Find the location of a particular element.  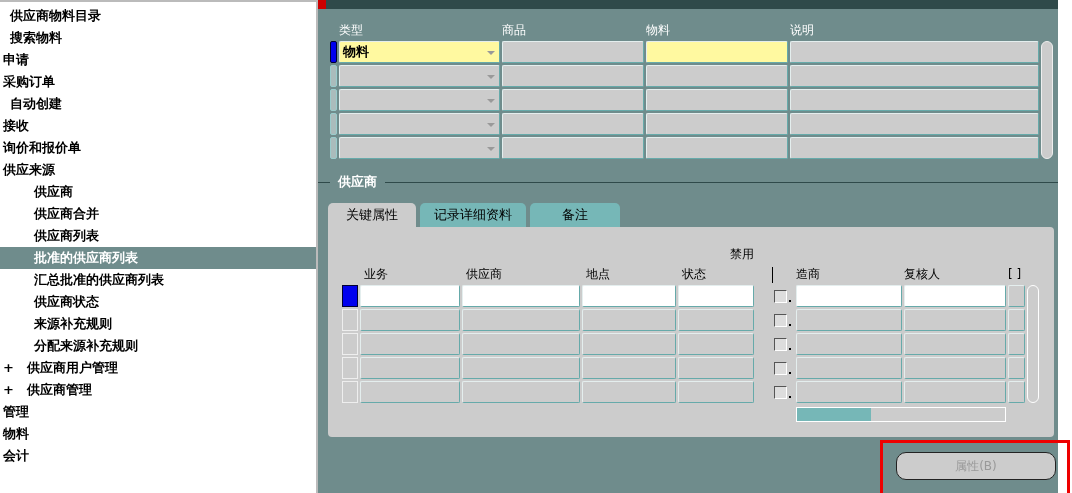

column-header: 造商 is located at coordinates (808, 274).